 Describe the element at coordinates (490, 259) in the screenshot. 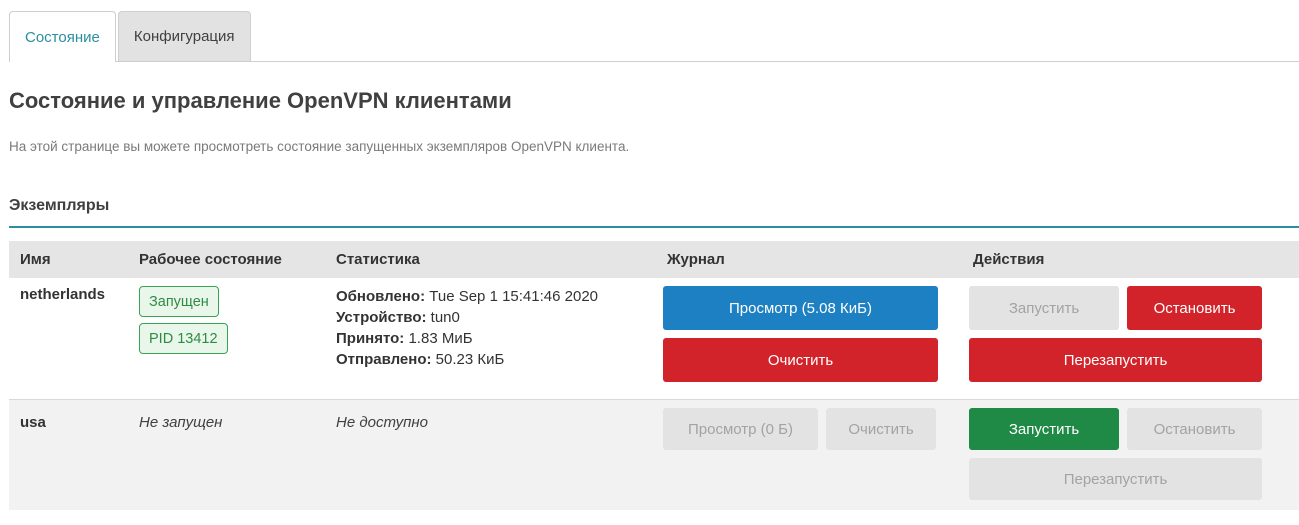

I see `column-header-stats: Статистика` at that location.